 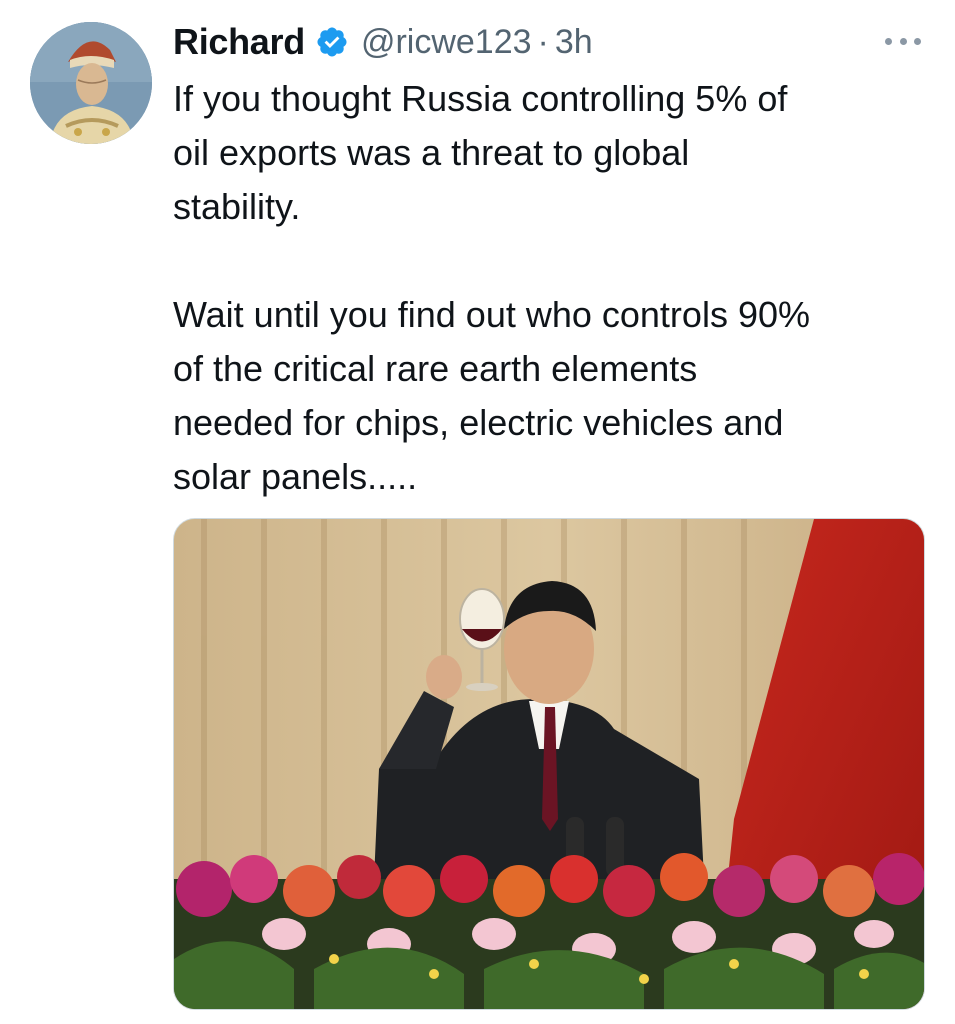 I want to click on avatar, so click(x=91, y=83).